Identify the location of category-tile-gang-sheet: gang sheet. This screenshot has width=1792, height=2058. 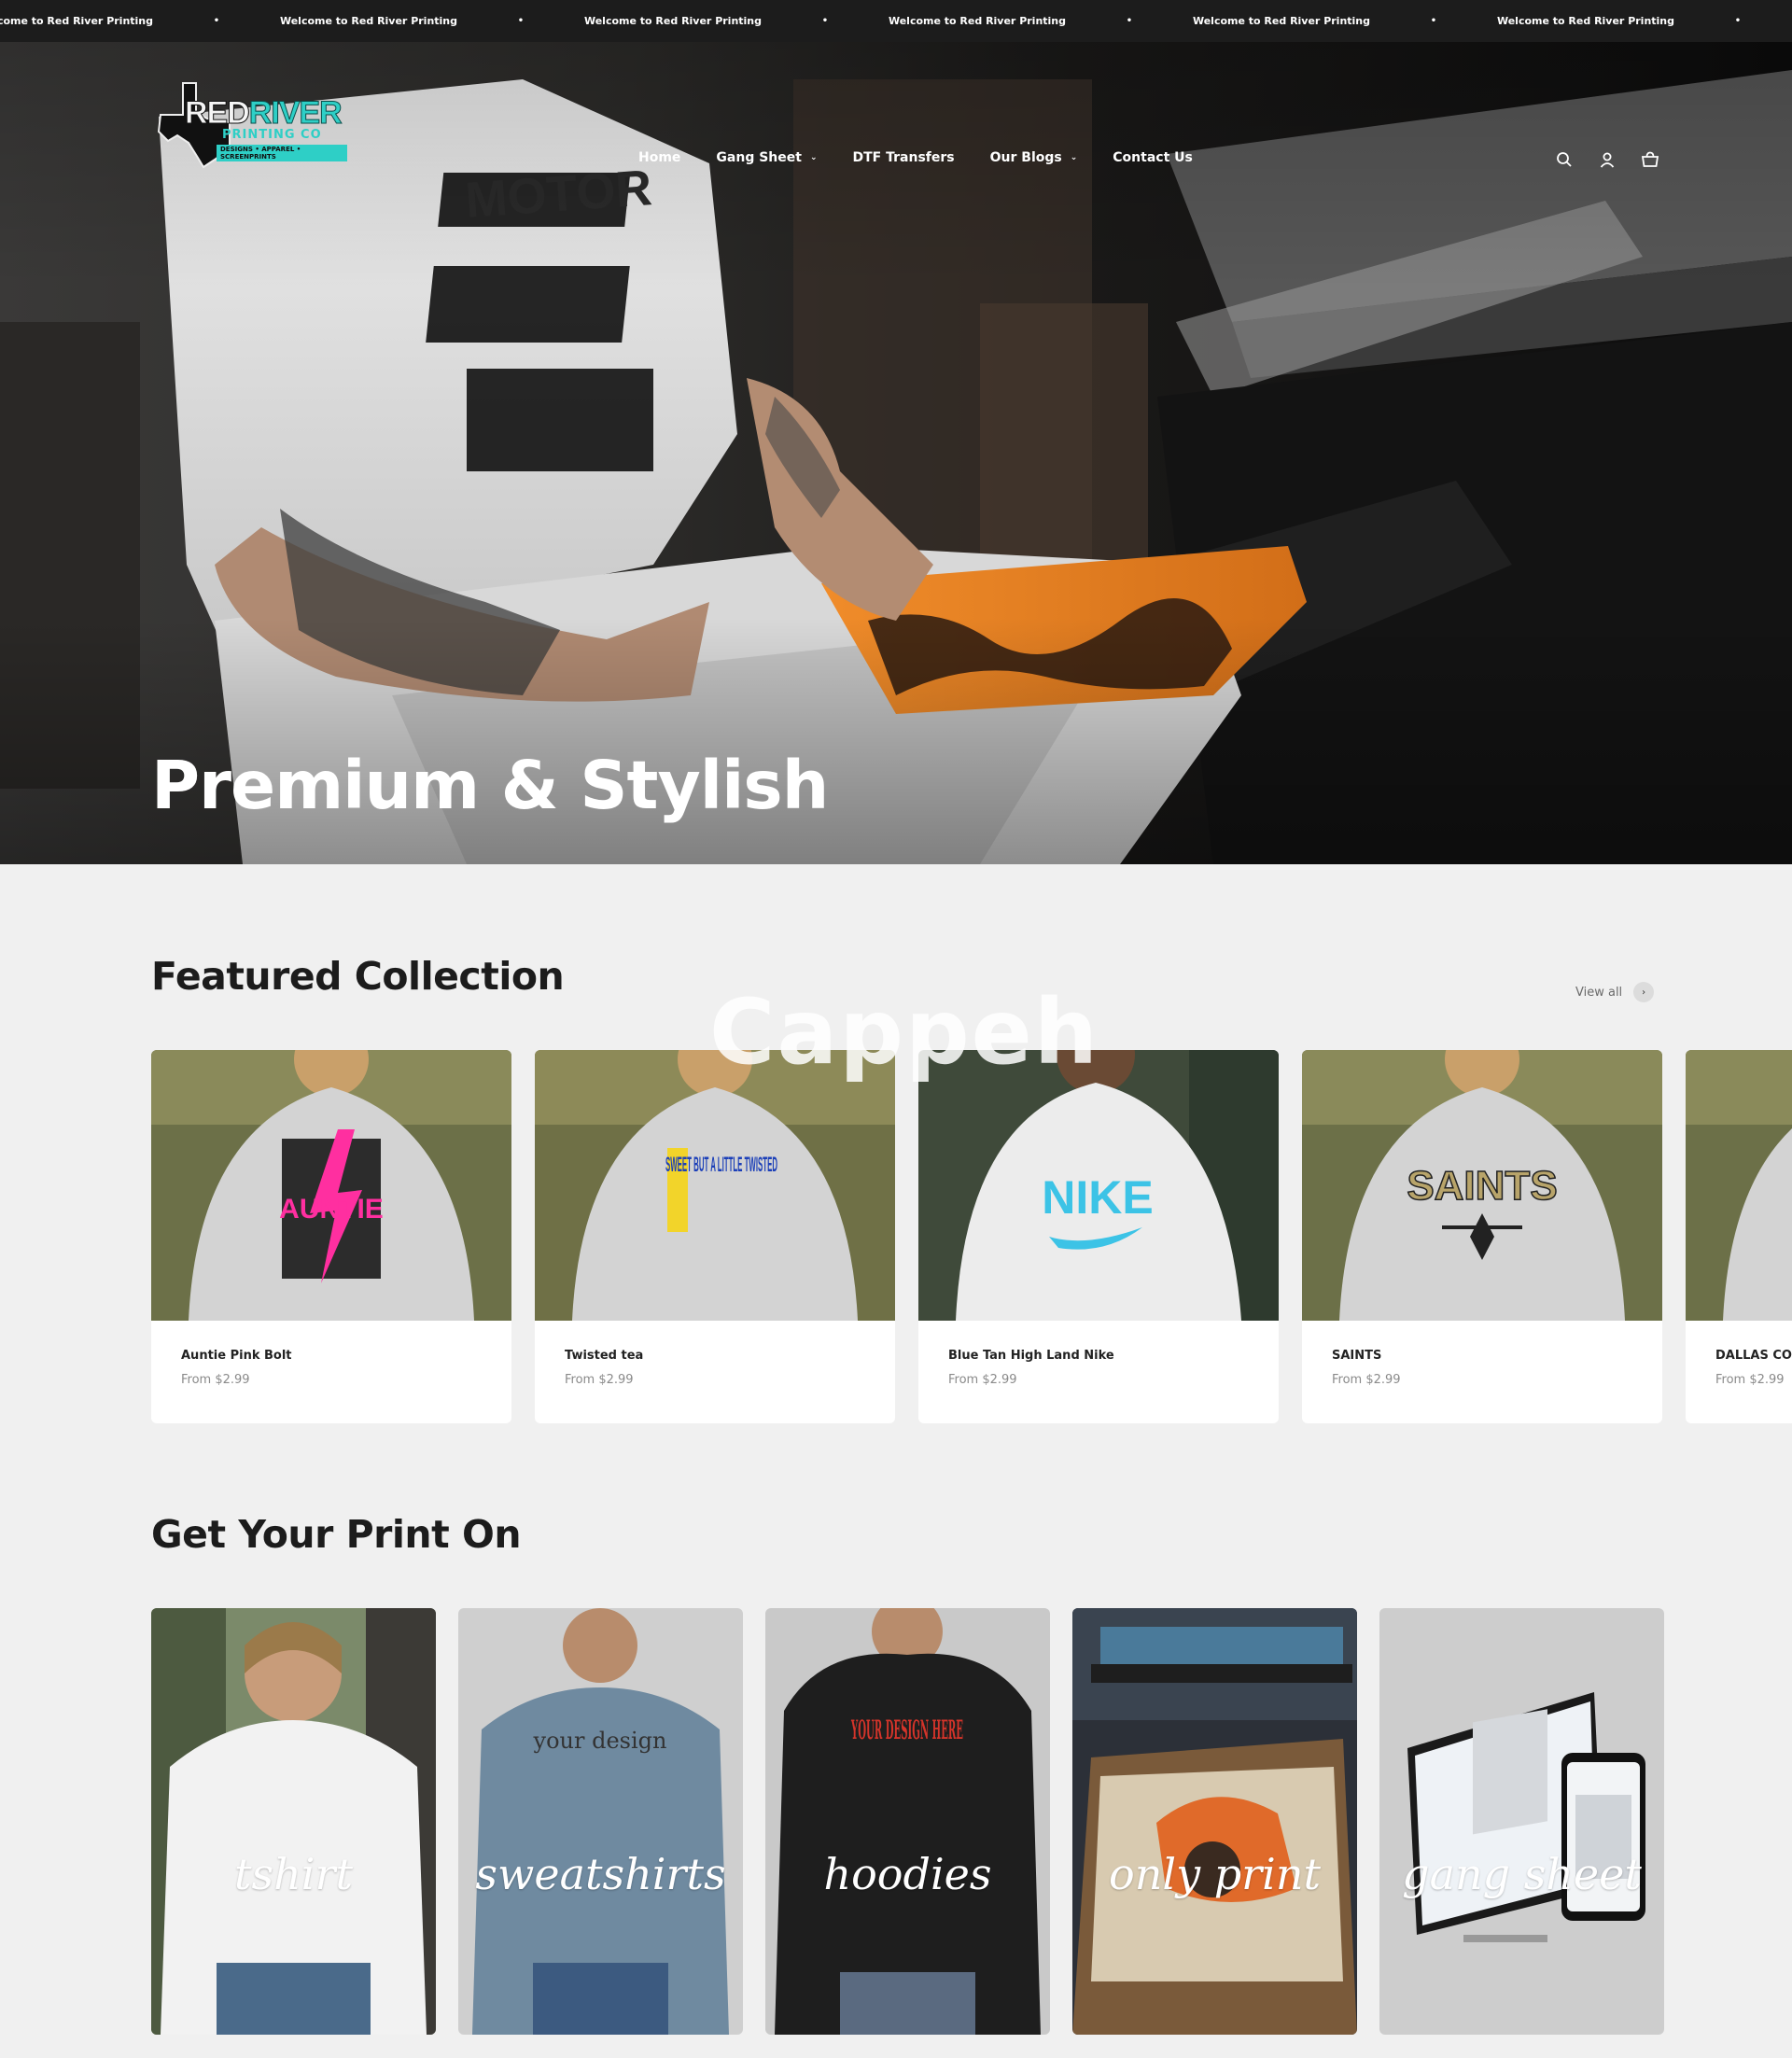
(1521, 1821).